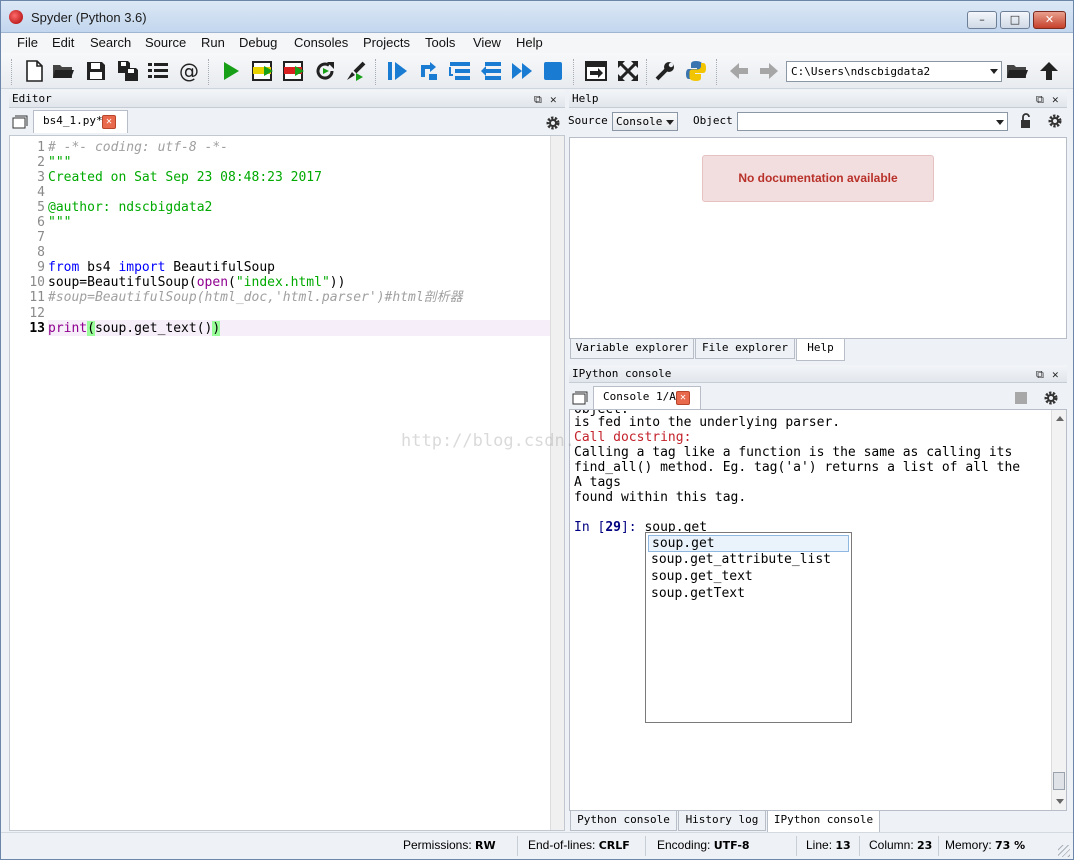 Image resolution: width=1074 pixels, height=860 pixels. Describe the element at coordinates (63, 42) in the screenshot. I see `menu-edit: Edit` at that location.